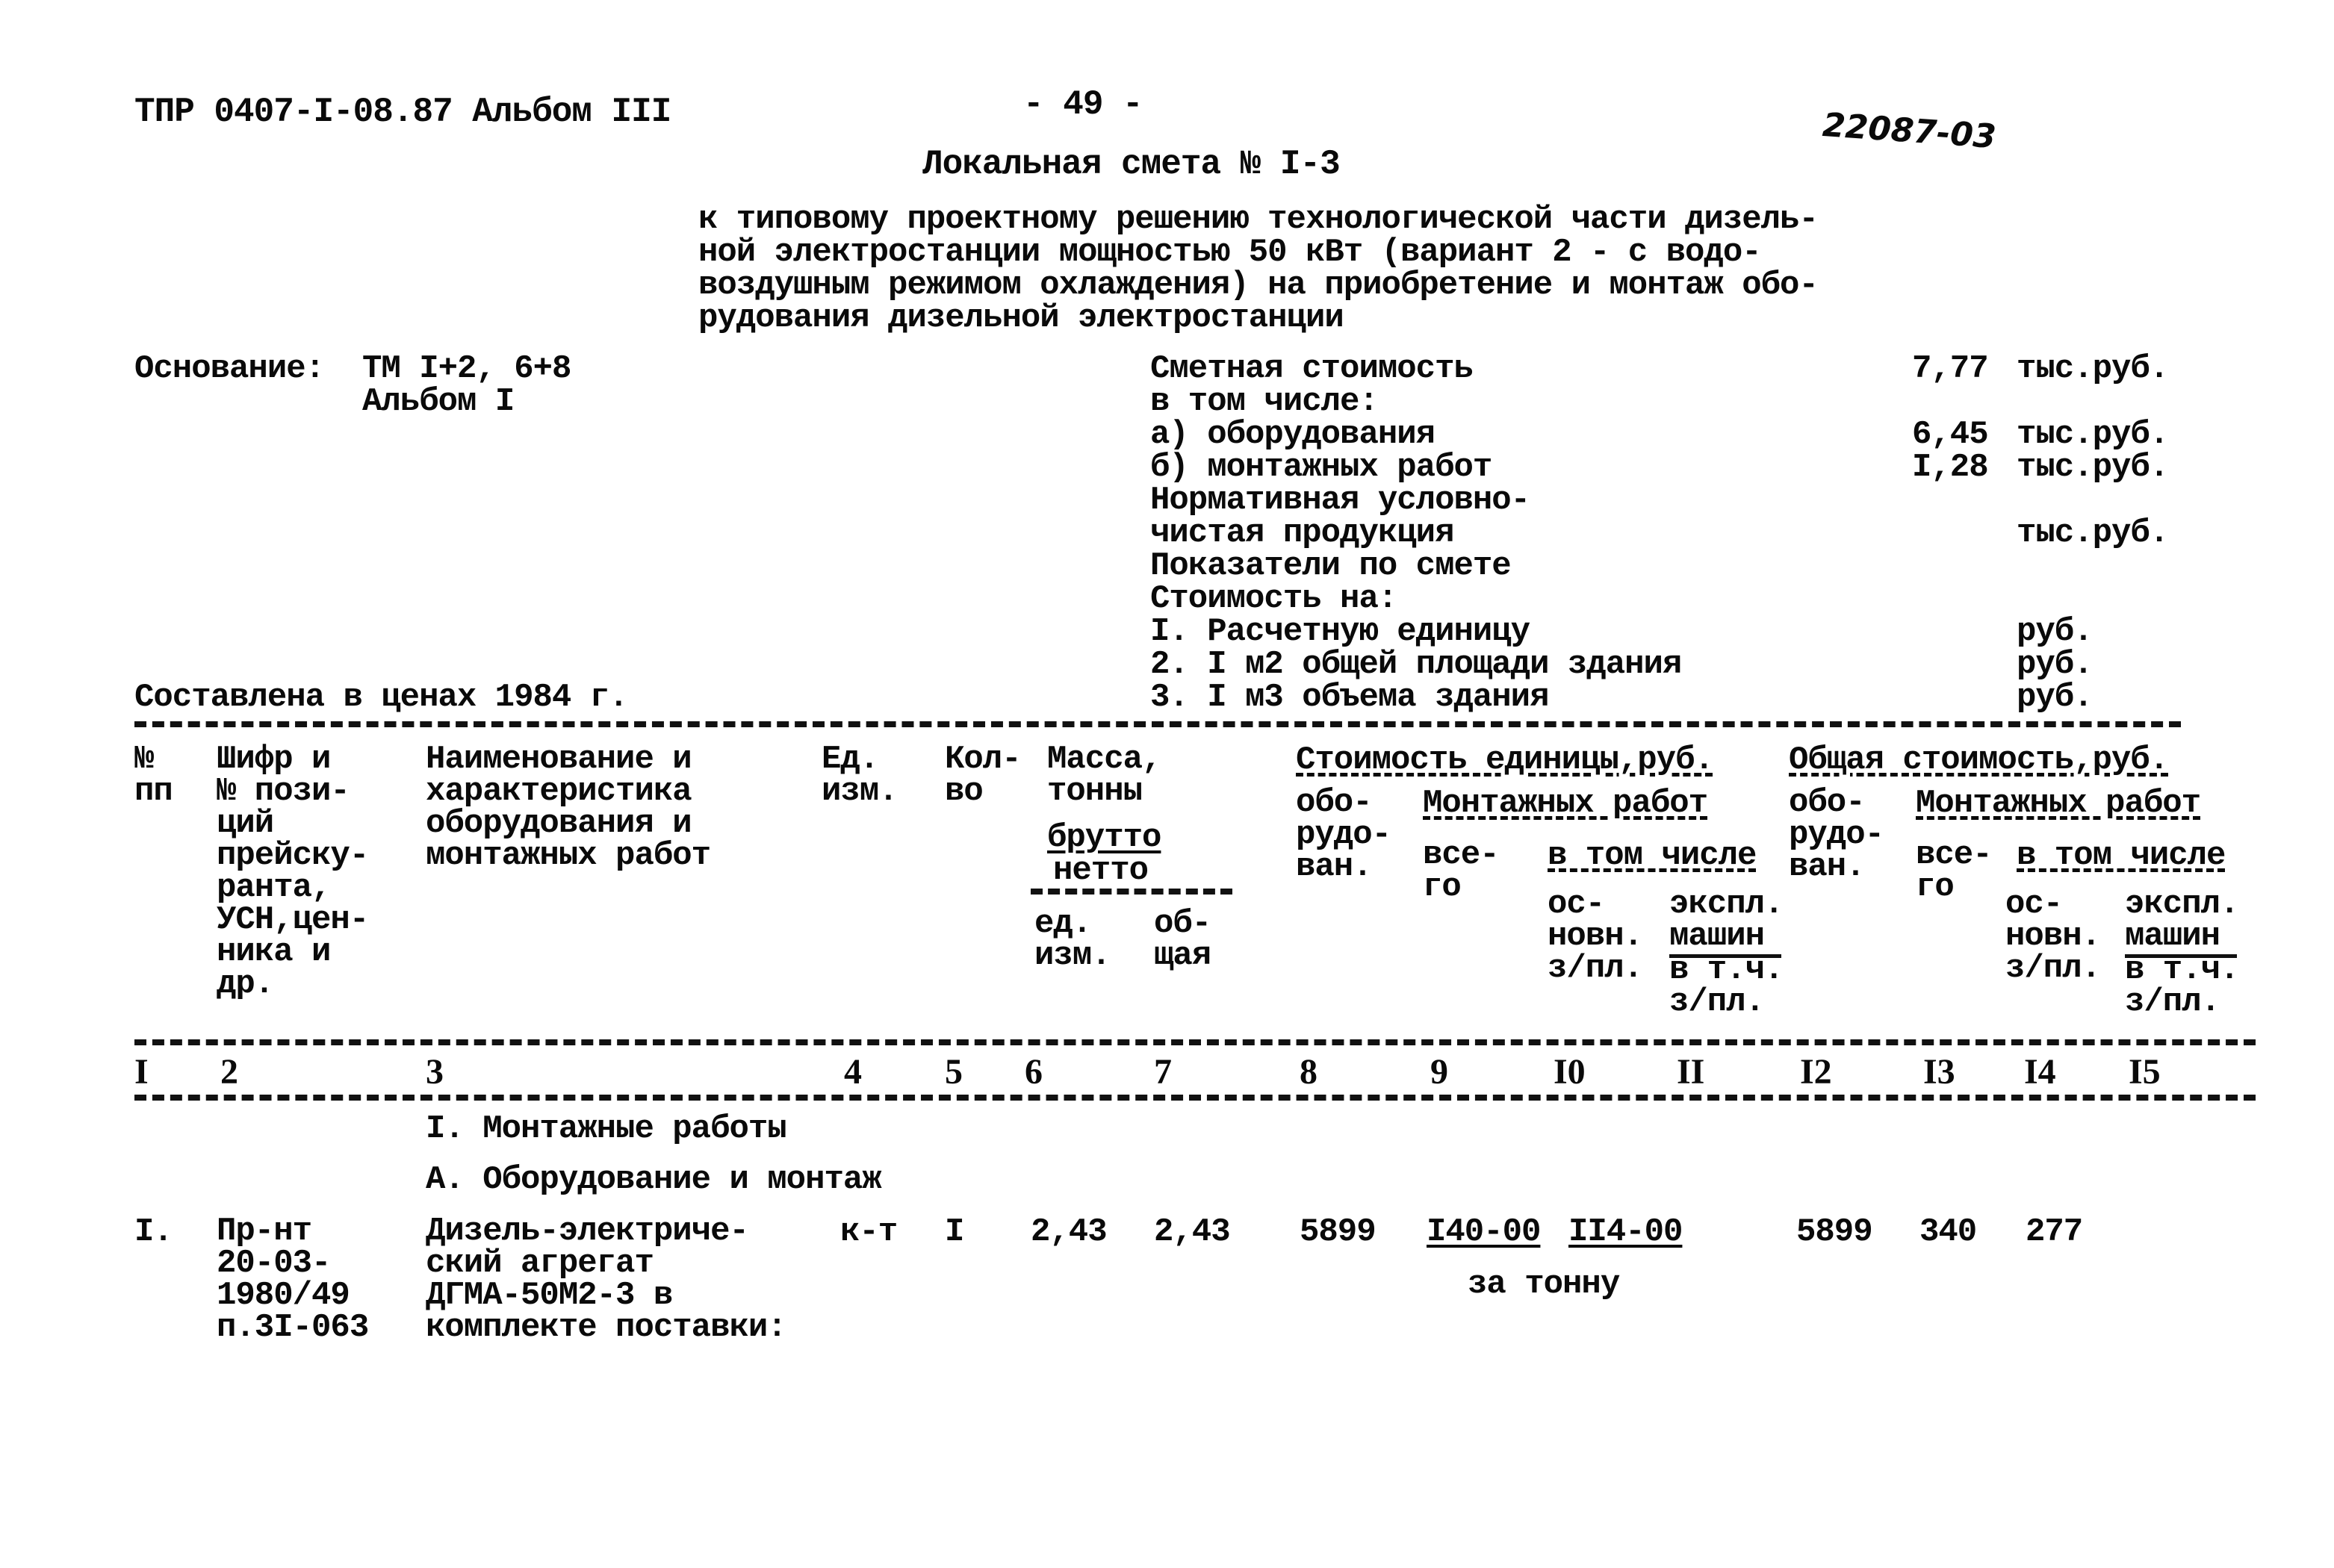  Describe the element at coordinates (568, 855) in the screenshot. I see `header-text: монтажных работ` at that location.